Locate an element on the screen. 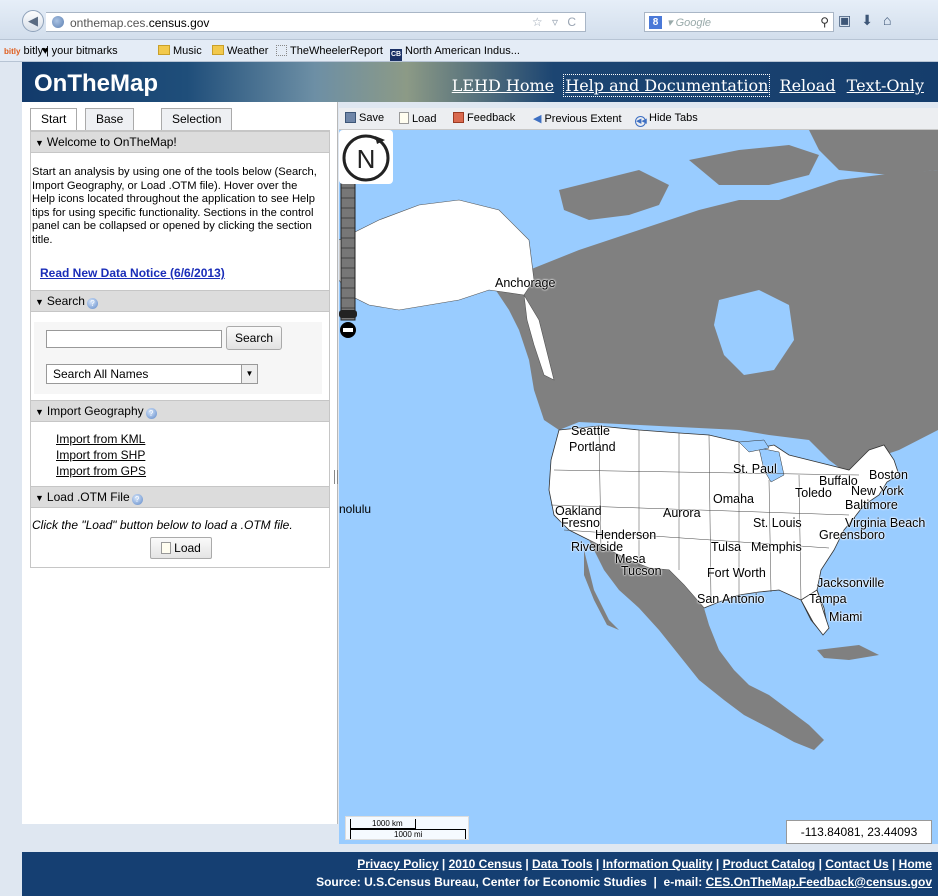  back-button: ◀ is located at coordinates (33, 21).